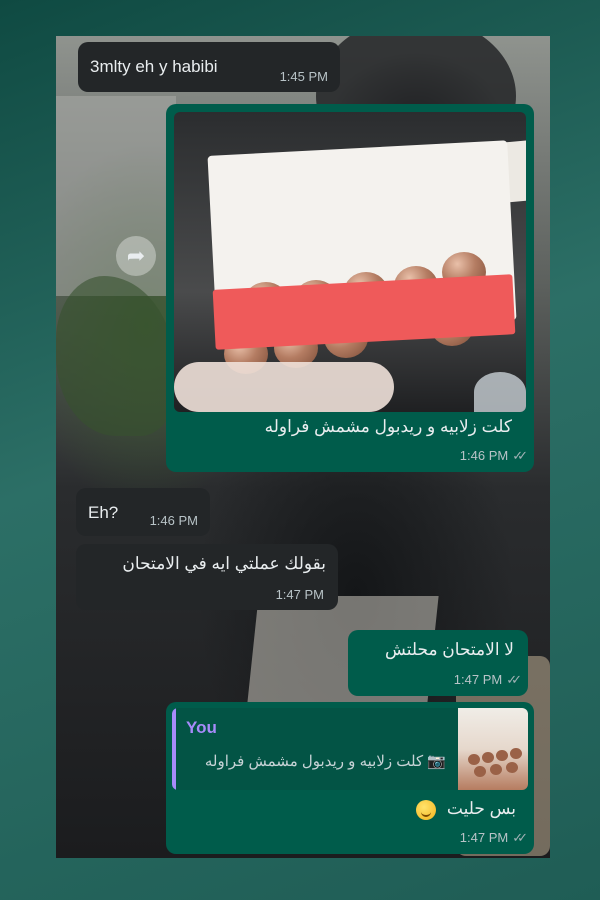  I want to click on background-plant, so click(116, 356).